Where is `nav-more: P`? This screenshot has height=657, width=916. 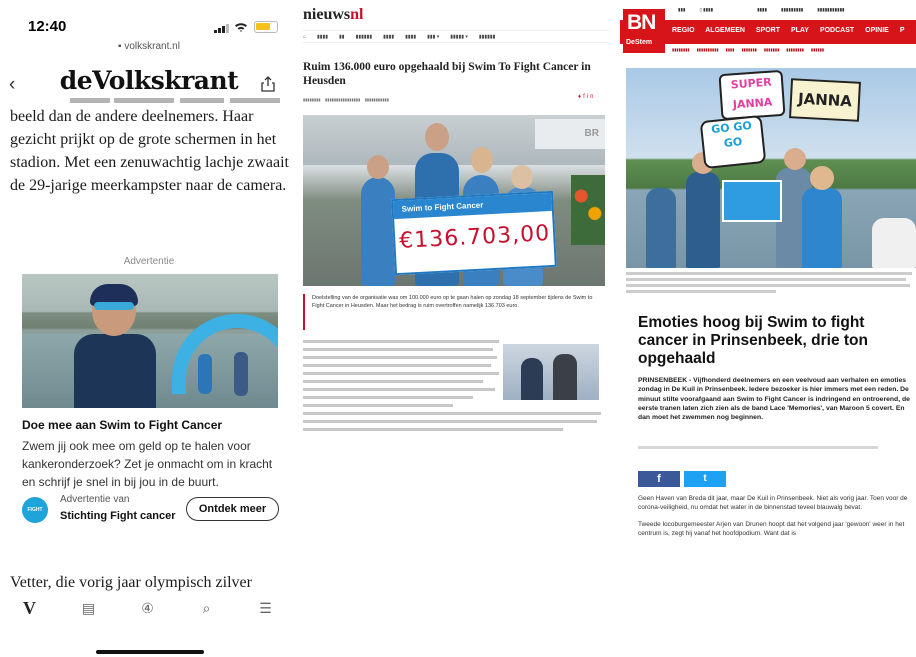
nav-more: P is located at coordinates (902, 30).